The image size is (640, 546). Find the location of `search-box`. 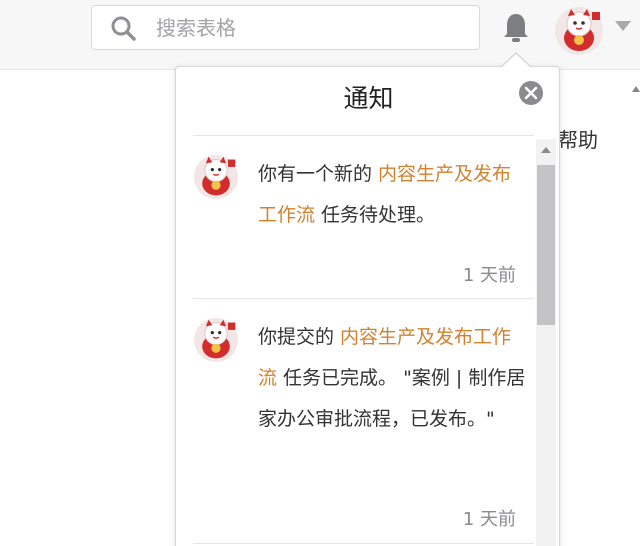

search-box is located at coordinates (285, 27).